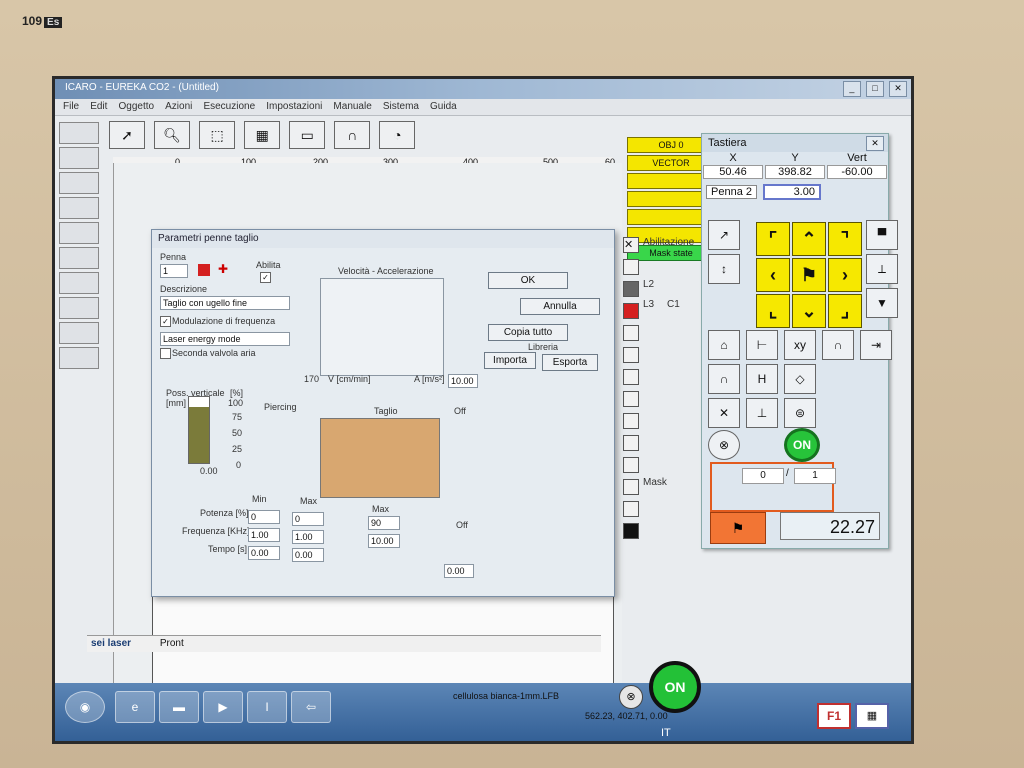 The image size is (1024, 768). Describe the element at coordinates (397, 135) in the screenshot. I see `pie-icon: ◔` at that location.